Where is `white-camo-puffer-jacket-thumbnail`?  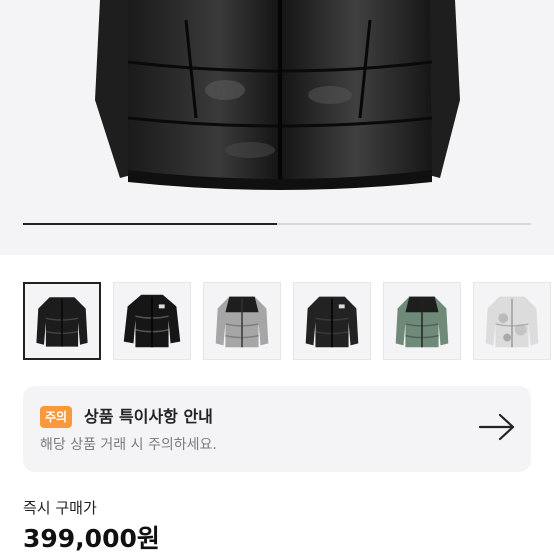 white-camo-puffer-jacket-thumbnail is located at coordinates (512, 322).